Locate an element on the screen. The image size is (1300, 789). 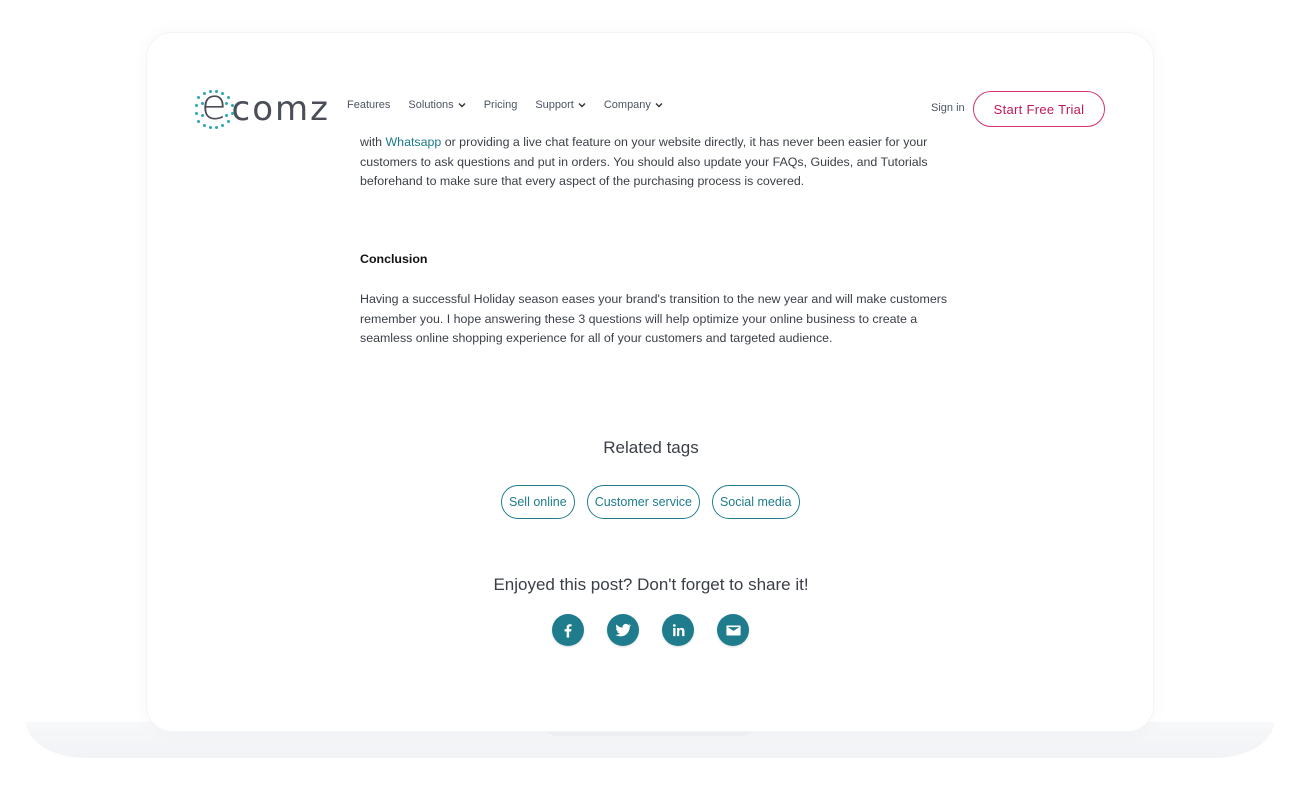
nav-item-company: Company is located at coordinates (633, 105).